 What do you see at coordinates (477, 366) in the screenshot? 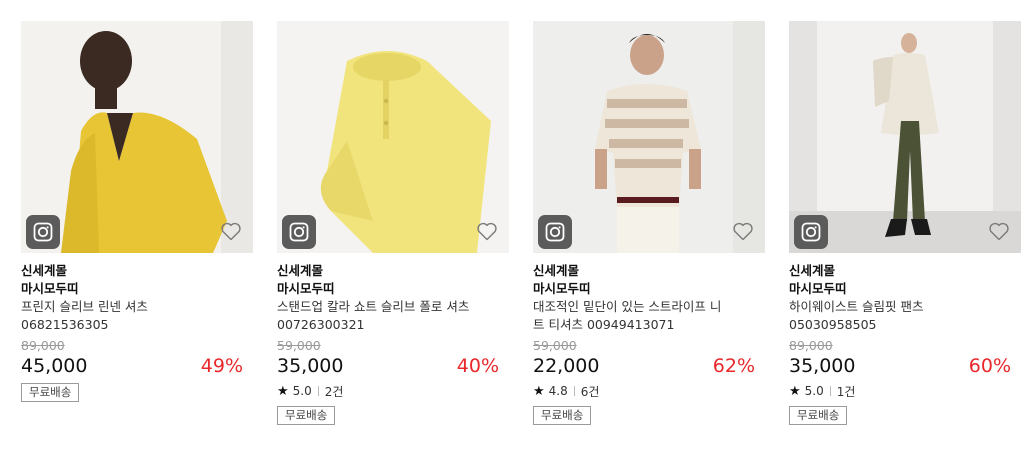
I see `discount-rate: 40%` at bounding box center [477, 366].